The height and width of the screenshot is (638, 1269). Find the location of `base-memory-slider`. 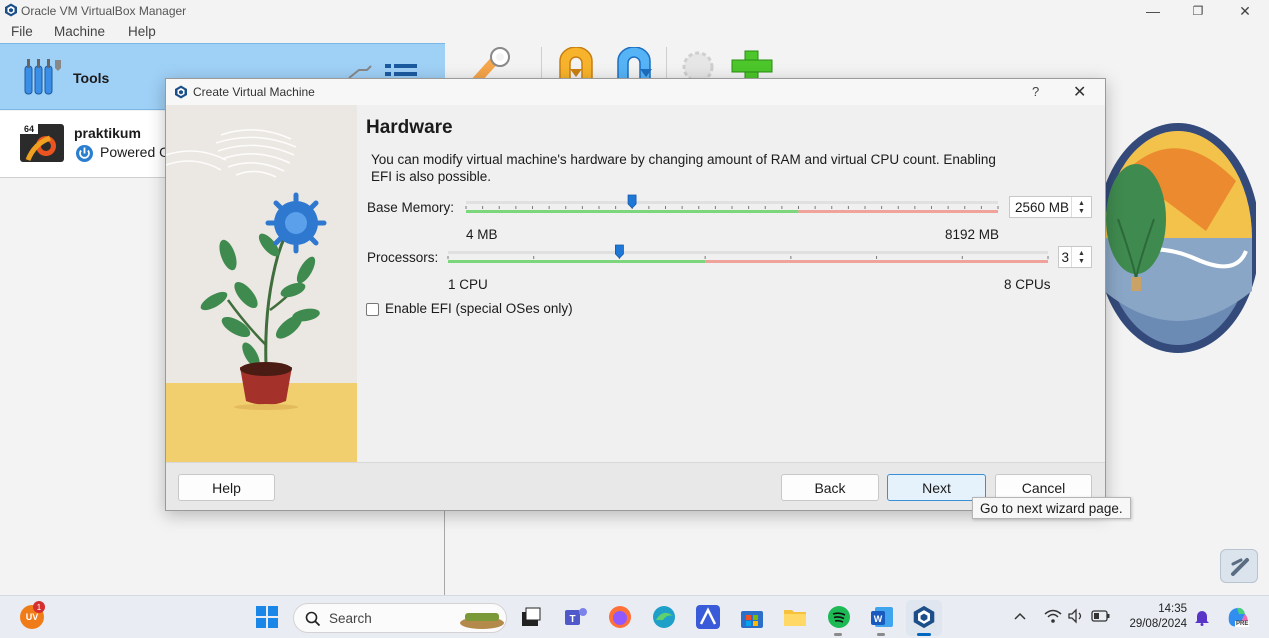

base-memory-slider is located at coordinates (733, 208).